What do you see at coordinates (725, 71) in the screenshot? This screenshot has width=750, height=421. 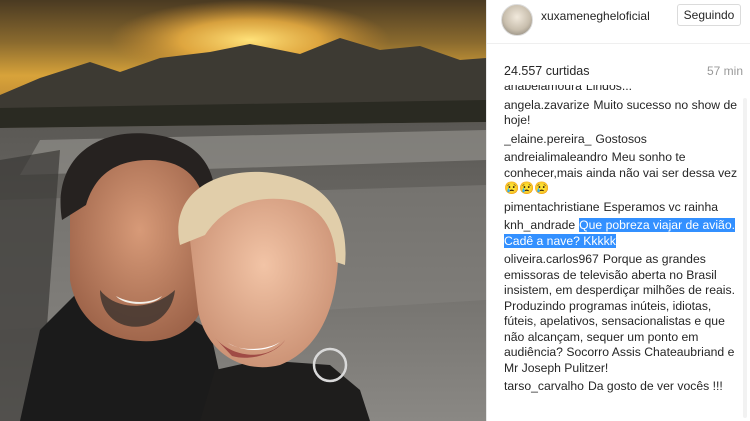 I see `post-time: 57 min` at bounding box center [725, 71].